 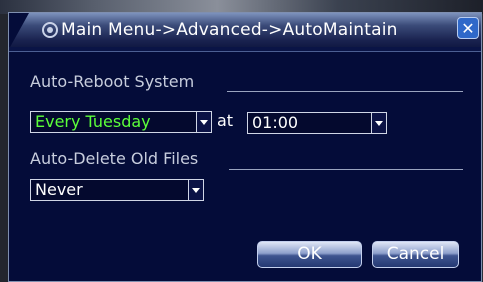 I want to click on auto-delete-divider, so click(x=346, y=169).